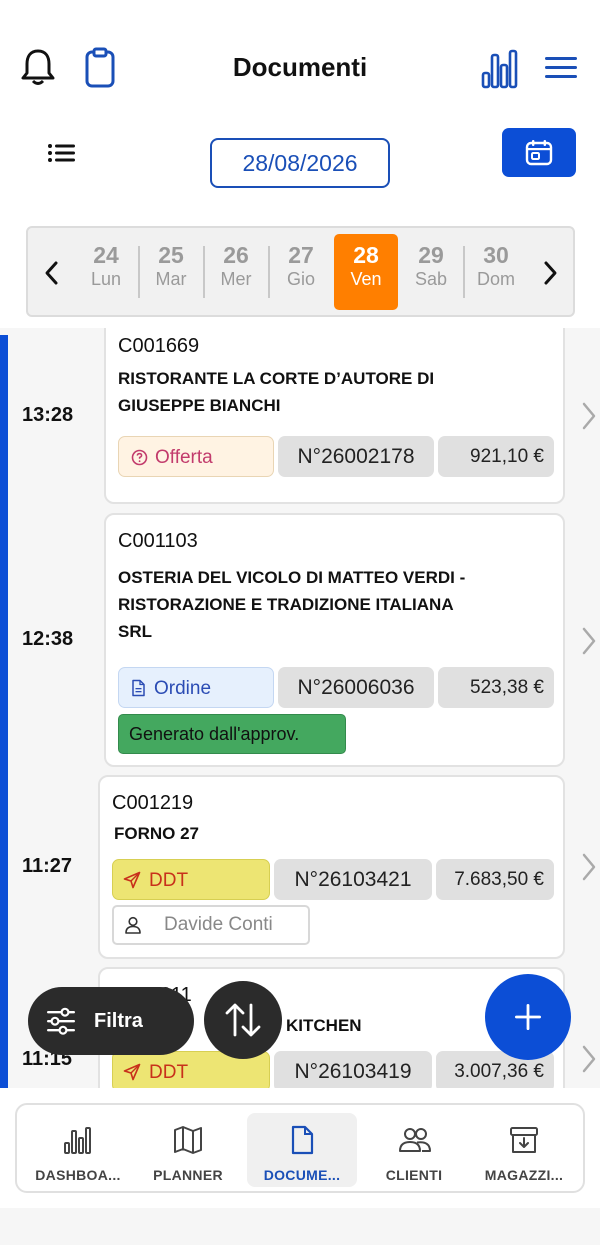  What do you see at coordinates (414, 1175) in the screenshot?
I see `nav-label: CLIENTI` at bounding box center [414, 1175].